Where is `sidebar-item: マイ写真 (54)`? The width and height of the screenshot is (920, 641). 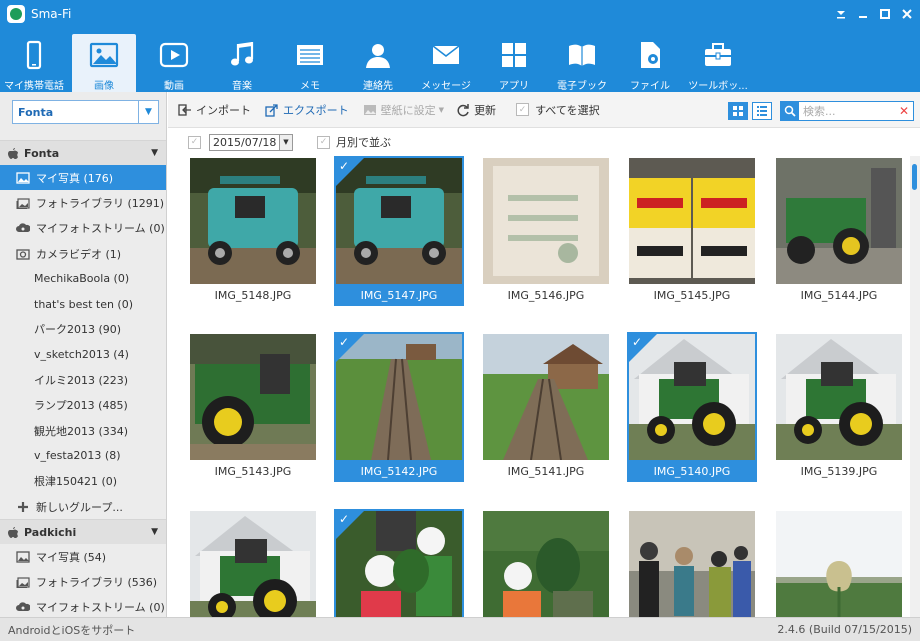 sidebar-item: マイ写真 (54) is located at coordinates (83, 556).